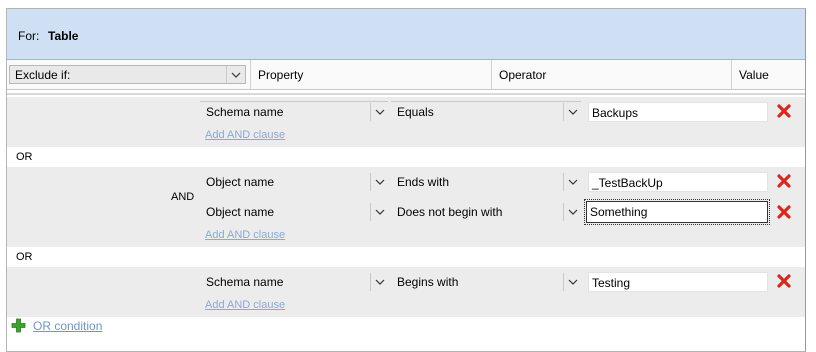  I want to click on value-input: Backups, so click(678, 112).